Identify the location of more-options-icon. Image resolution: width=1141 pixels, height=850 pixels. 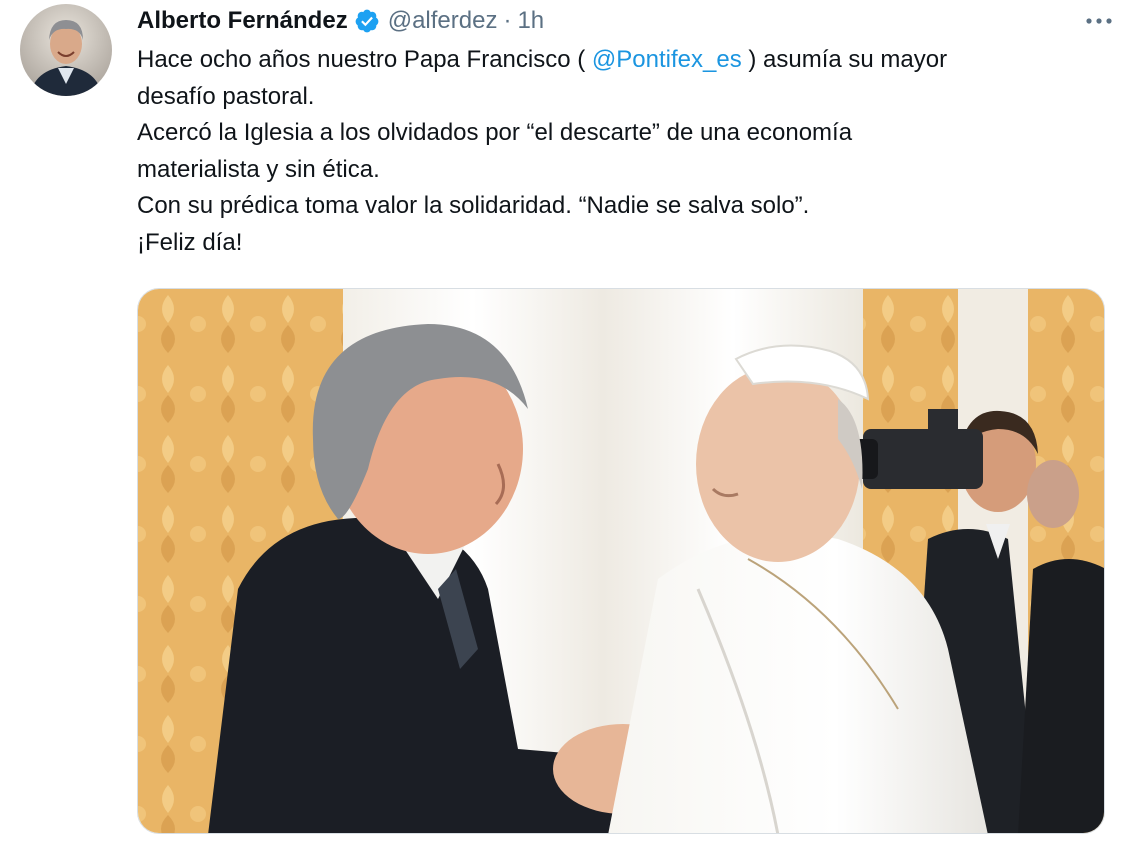
(1099, 21).